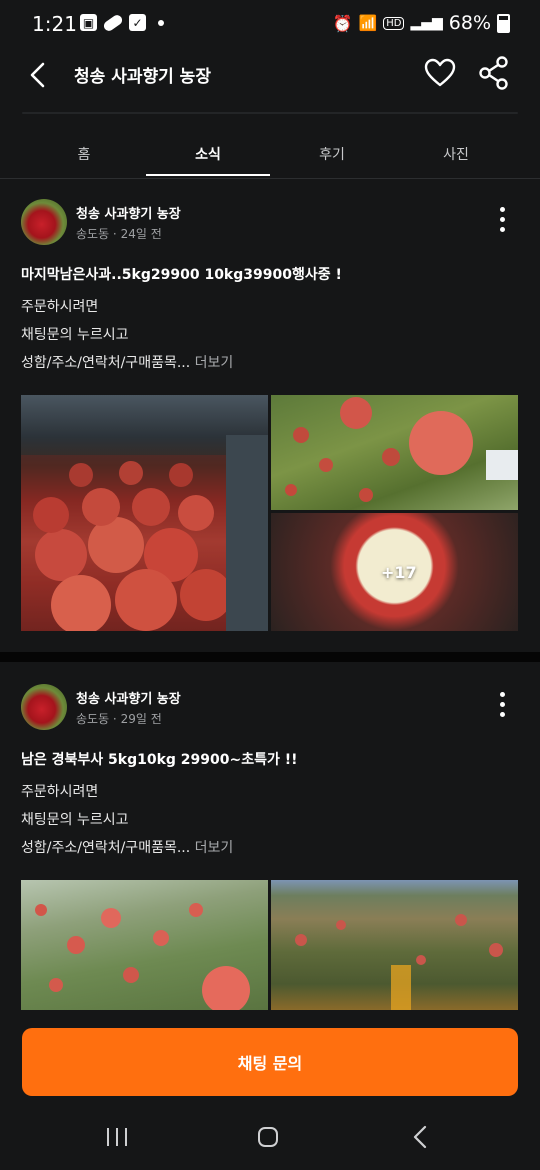 Image resolution: width=540 pixels, height=1170 pixels. What do you see at coordinates (456, 153) in the screenshot?
I see `tab-photos: 사진` at bounding box center [456, 153].